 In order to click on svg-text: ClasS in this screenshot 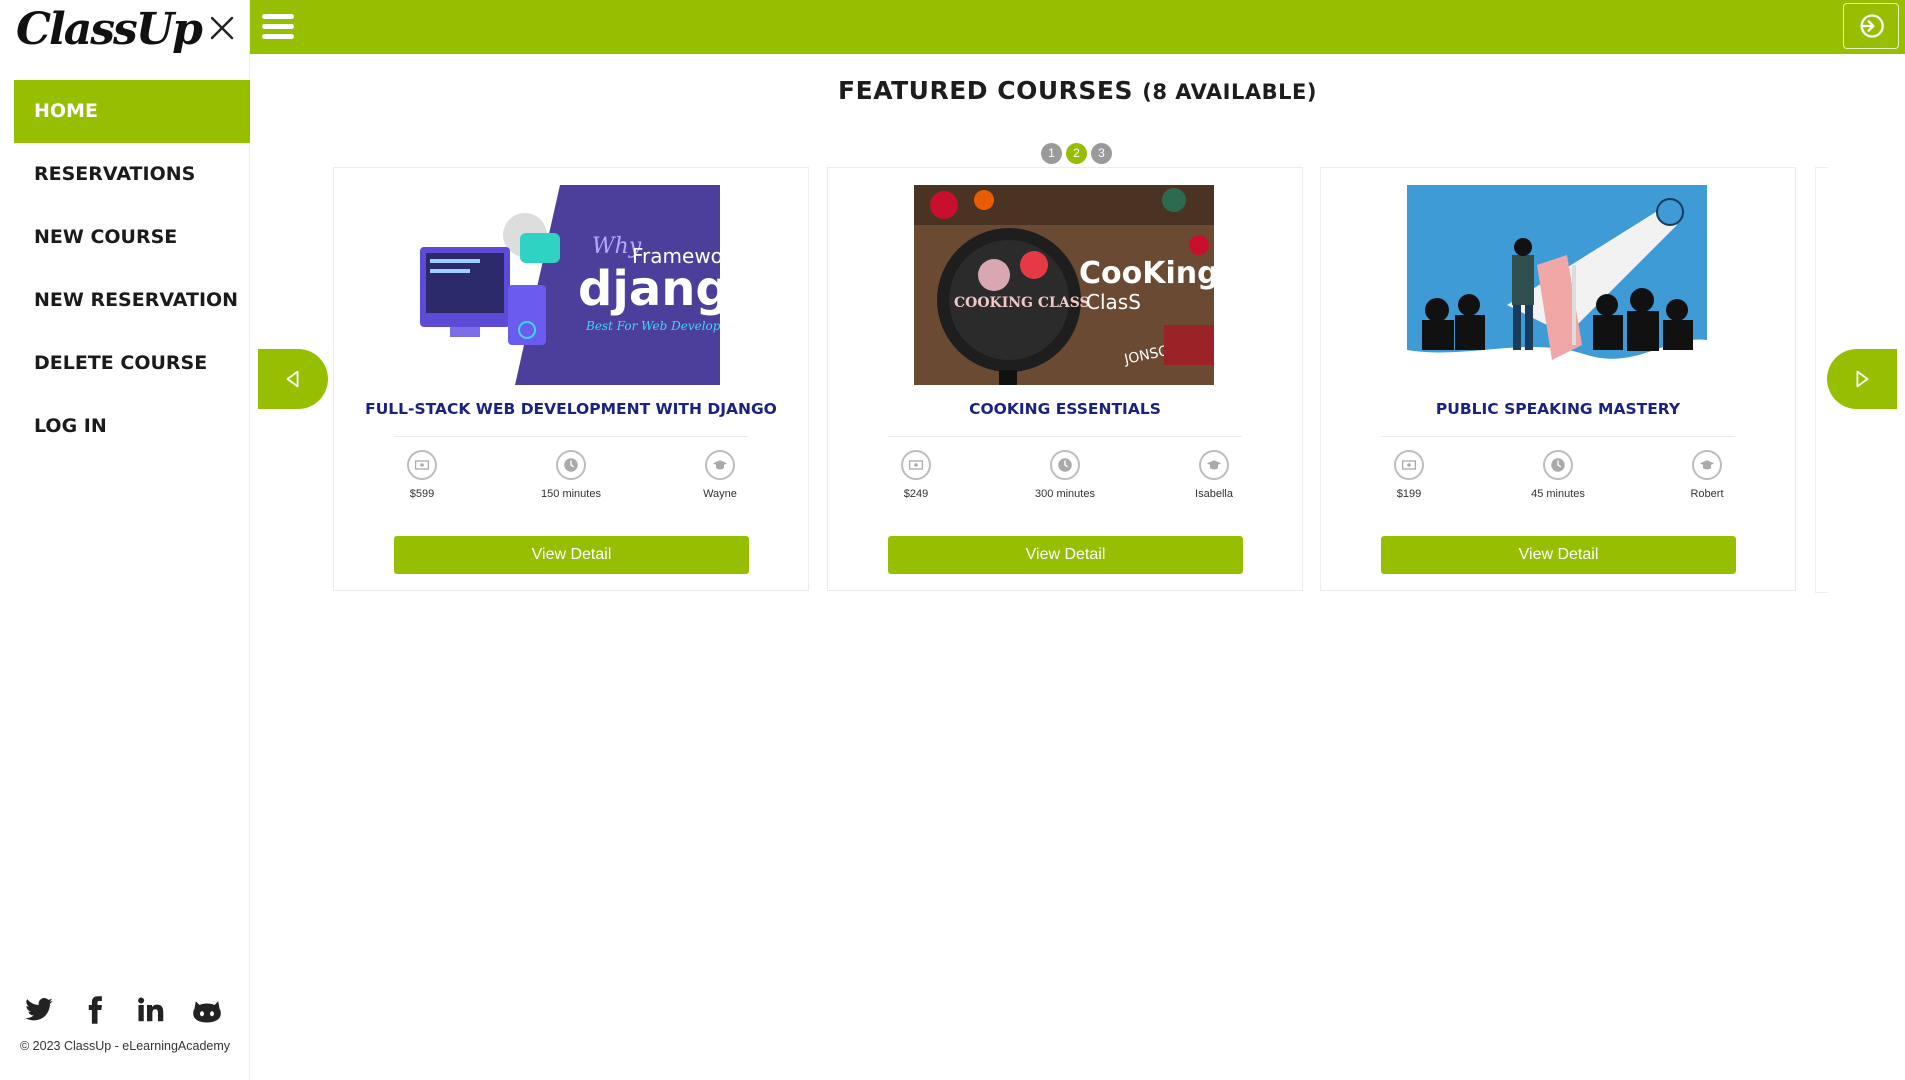, I will do `click(1113, 302)`.